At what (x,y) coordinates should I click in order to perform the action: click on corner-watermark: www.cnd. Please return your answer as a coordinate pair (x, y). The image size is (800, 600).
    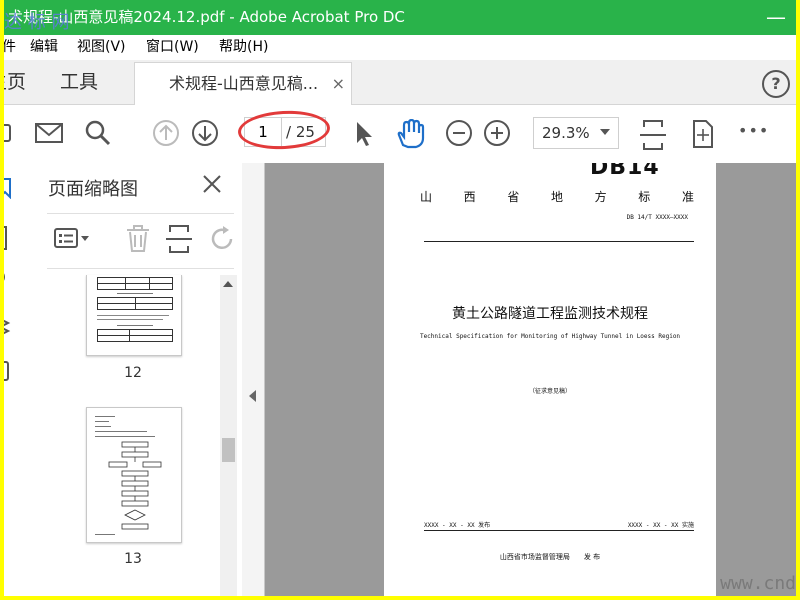
    Looking at the image, I should click on (758, 583).